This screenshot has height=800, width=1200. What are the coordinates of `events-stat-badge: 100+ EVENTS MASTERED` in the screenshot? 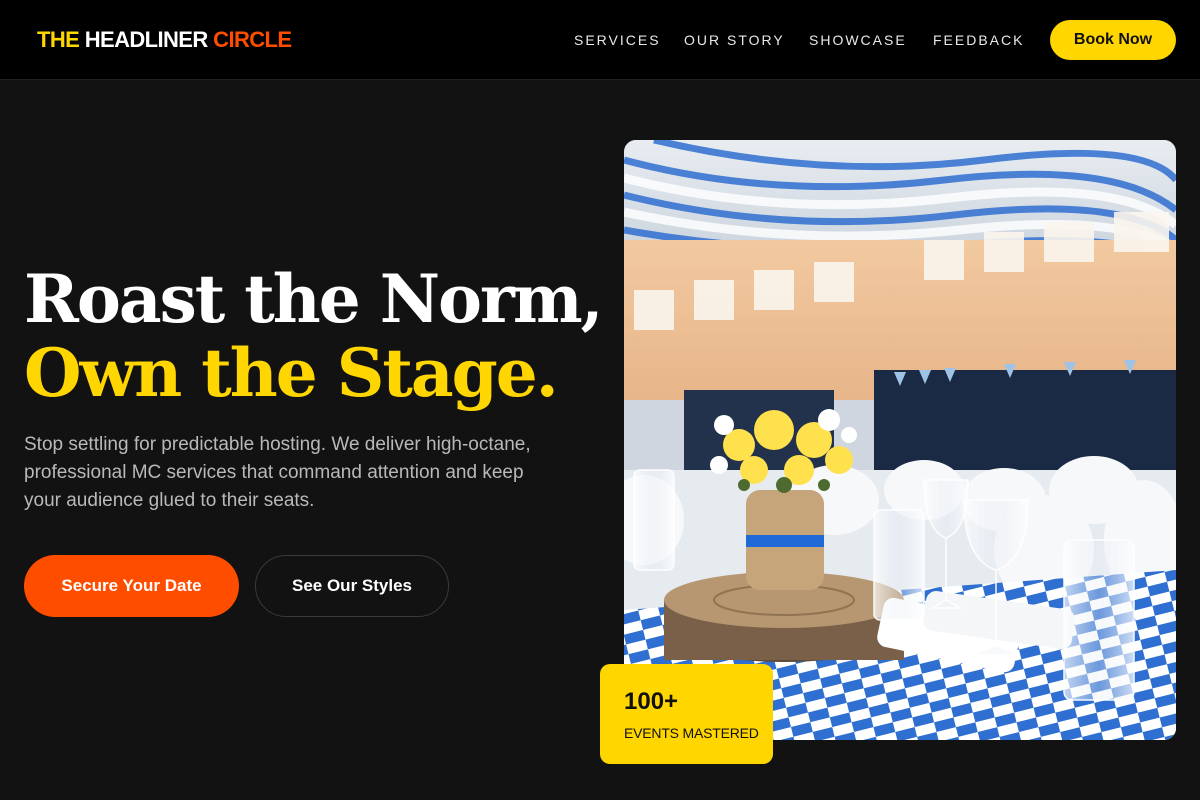 It's located at (686, 714).